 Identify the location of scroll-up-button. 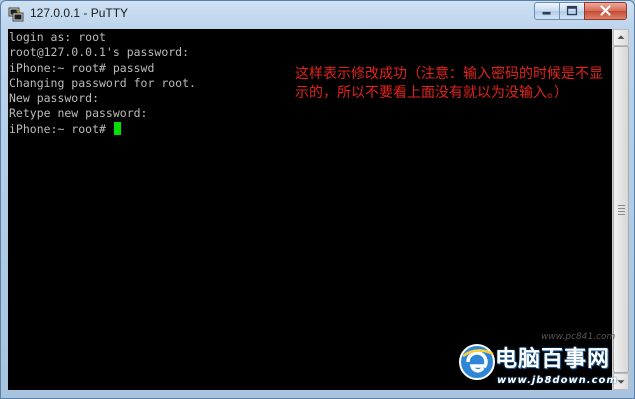
(621, 37).